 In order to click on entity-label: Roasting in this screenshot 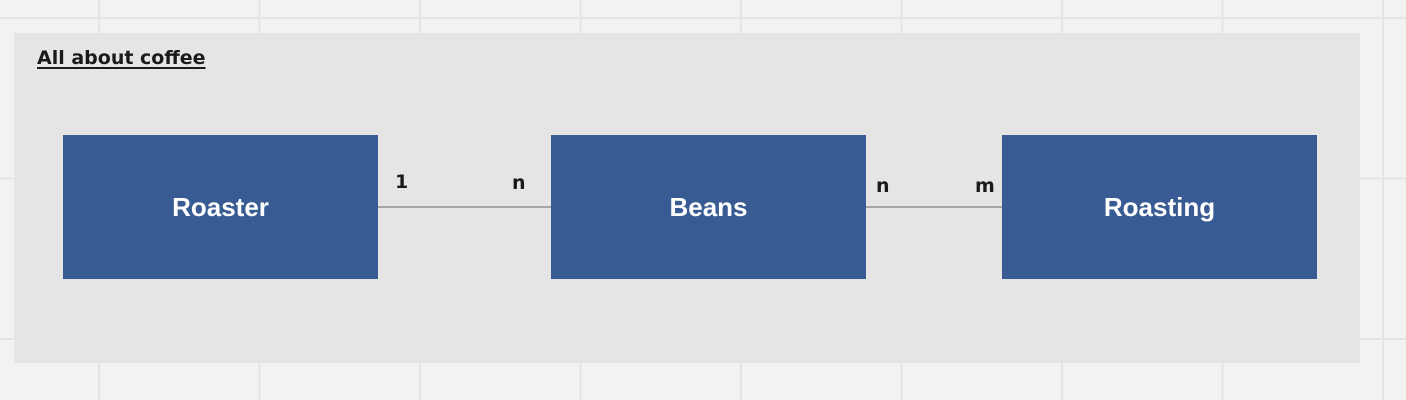, I will do `click(1159, 206)`.